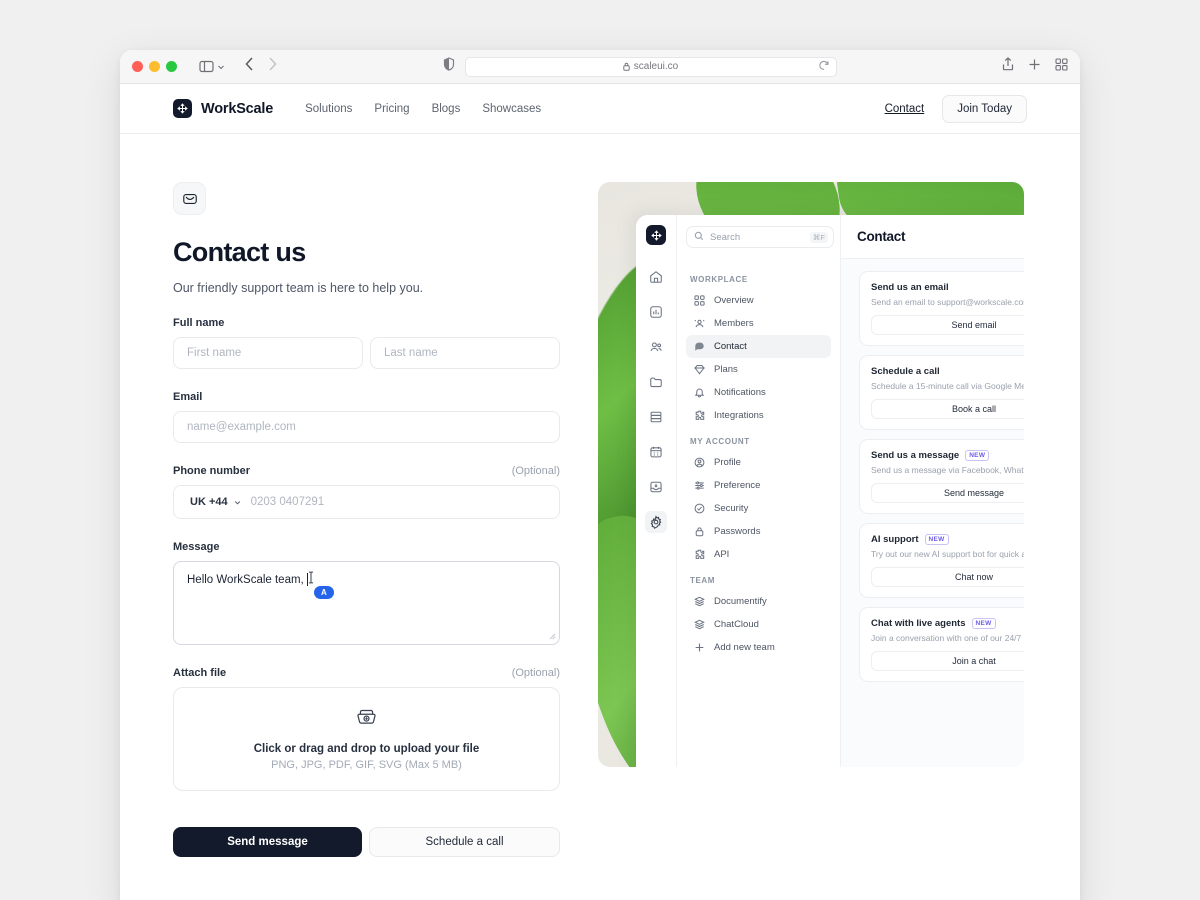  What do you see at coordinates (656, 452) in the screenshot?
I see `calendar-icon` at bounding box center [656, 452].